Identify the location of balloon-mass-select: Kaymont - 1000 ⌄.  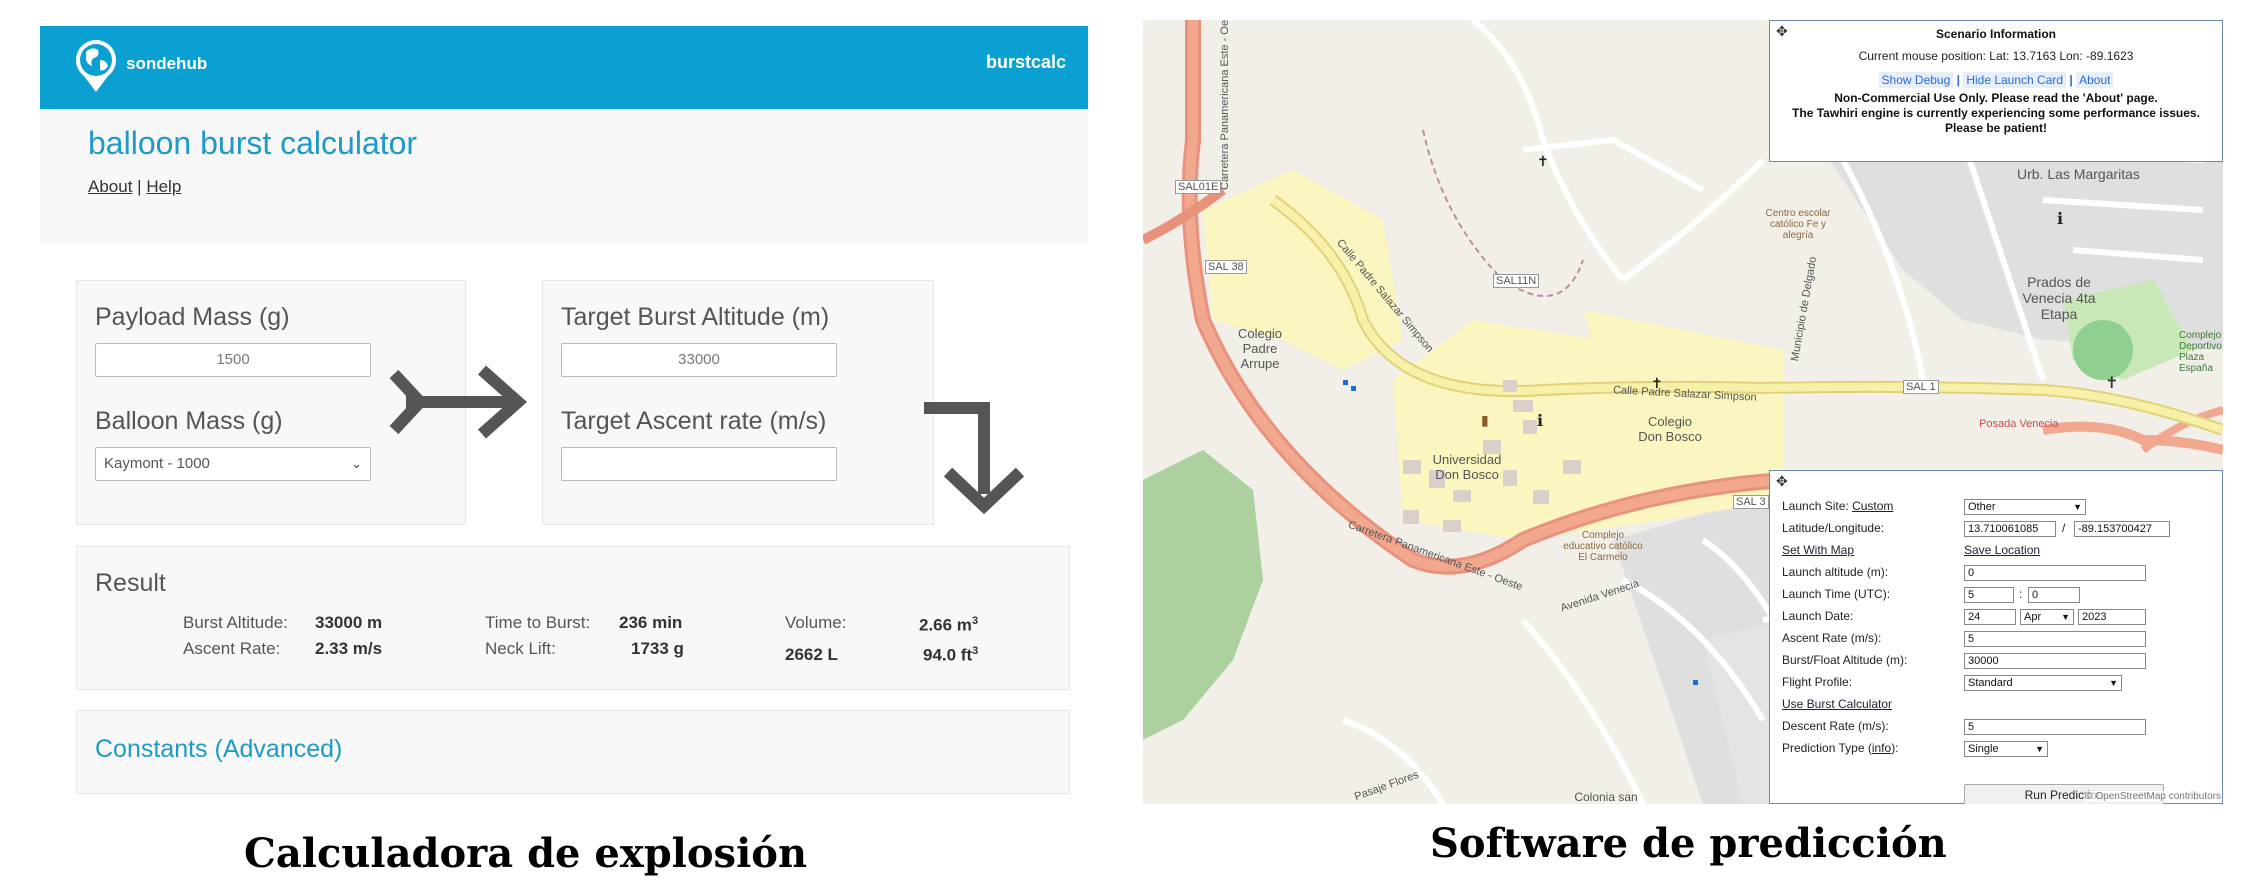
(233, 464).